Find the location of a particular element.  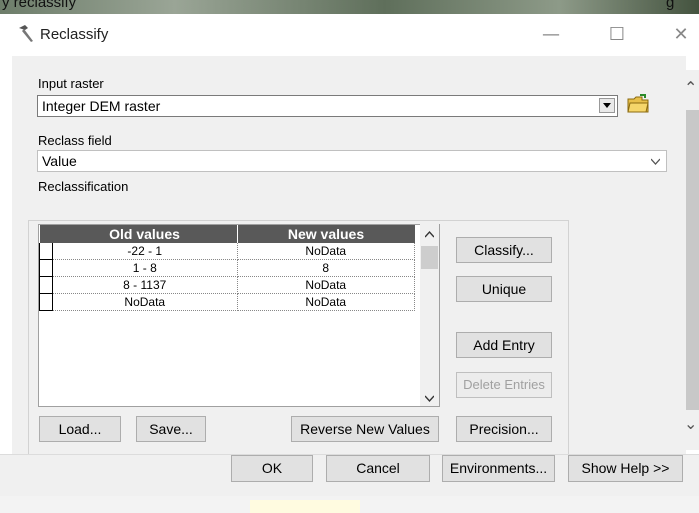

reclassification-label: Reclassification is located at coordinates (83, 186).